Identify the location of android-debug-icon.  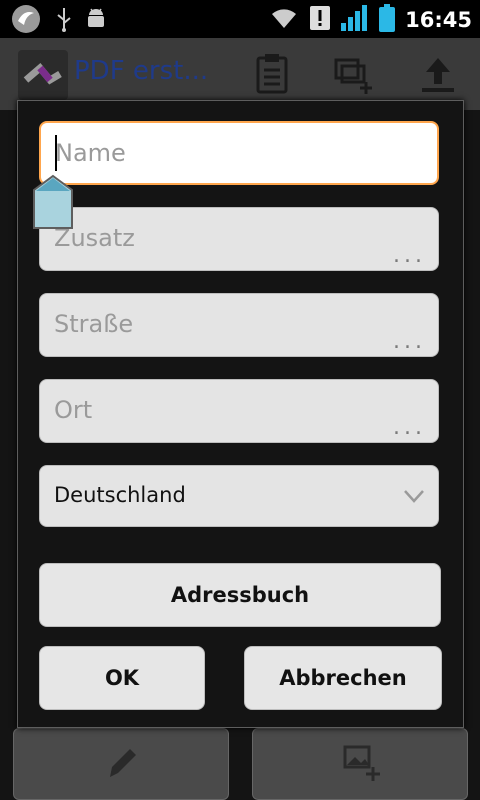
(96, 21).